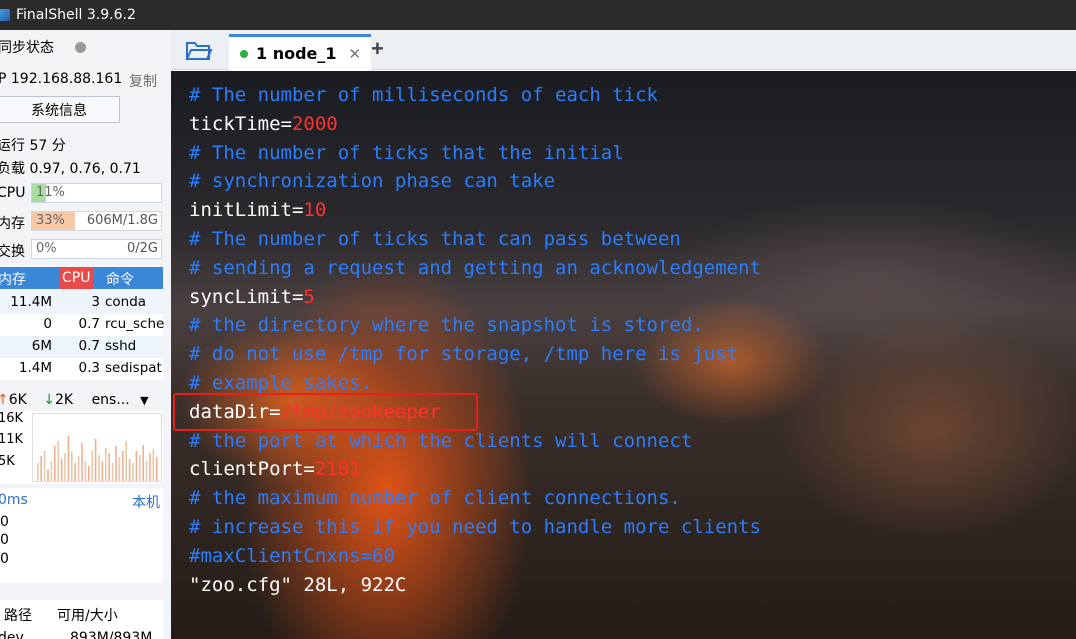 Image resolution: width=1076 pixels, height=639 pixels. Describe the element at coordinates (46, 248) in the screenshot. I see `swap-percent: 0%` at that location.